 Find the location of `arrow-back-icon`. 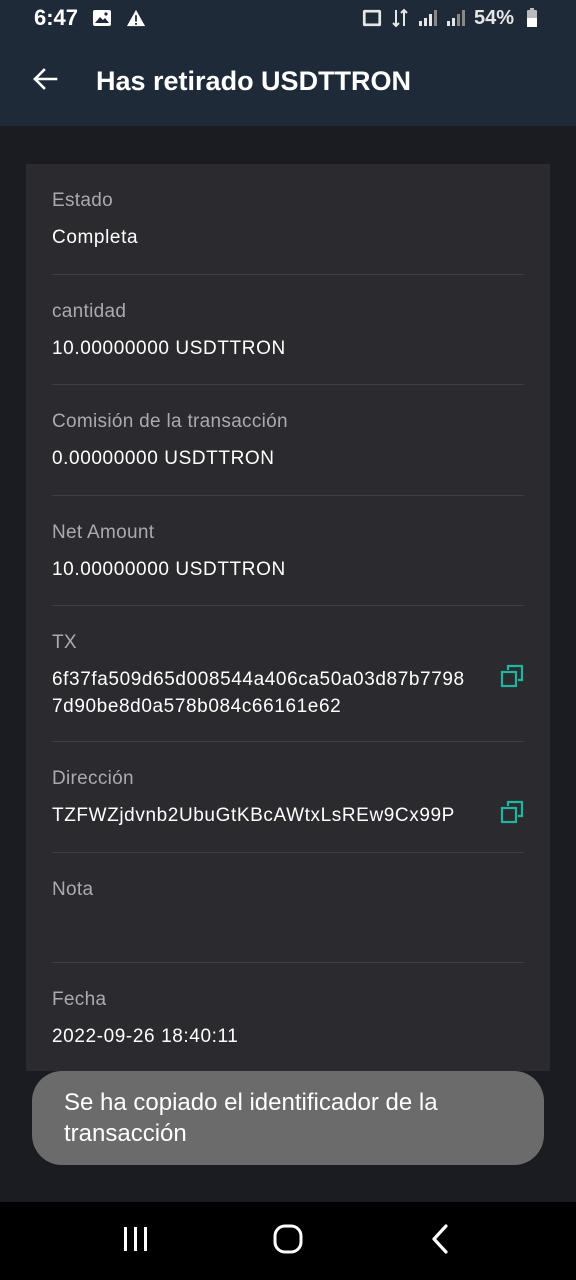

arrow-back-icon is located at coordinates (45, 81).